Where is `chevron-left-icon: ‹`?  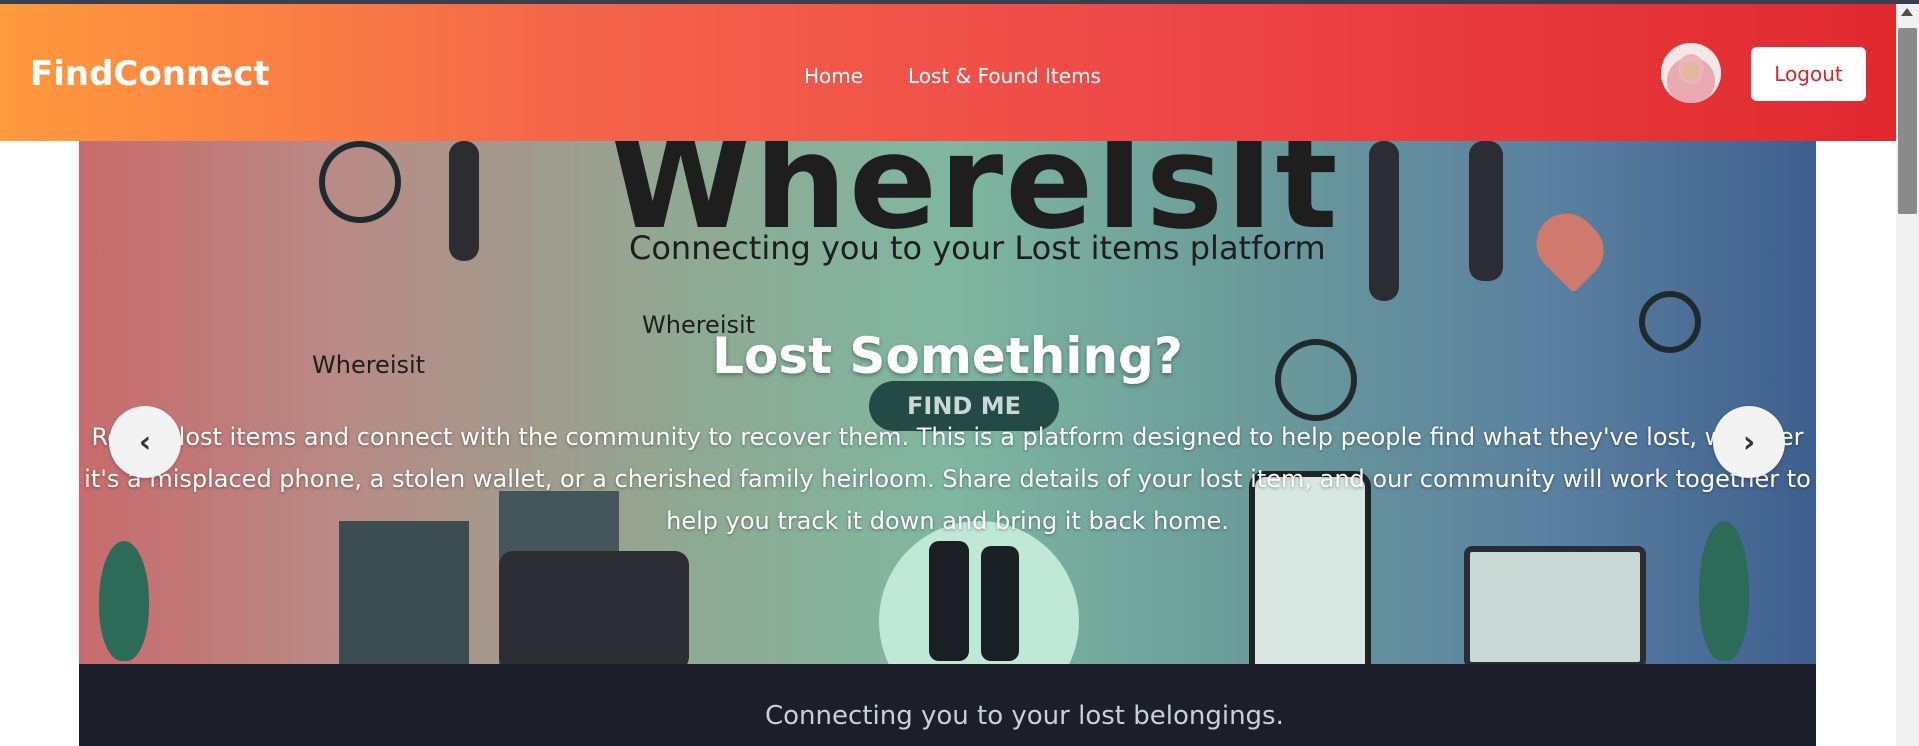 chevron-left-icon: ‹ is located at coordinates (145, 442).